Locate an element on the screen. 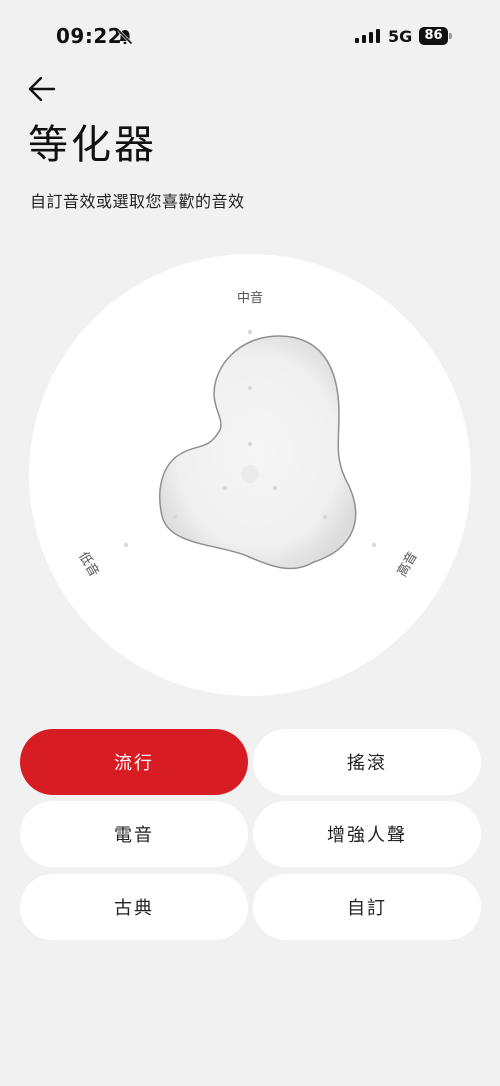 The width and height of the screenshot is (500, 1086). battery-indicator: 86 is located at coordinates (436, 36).